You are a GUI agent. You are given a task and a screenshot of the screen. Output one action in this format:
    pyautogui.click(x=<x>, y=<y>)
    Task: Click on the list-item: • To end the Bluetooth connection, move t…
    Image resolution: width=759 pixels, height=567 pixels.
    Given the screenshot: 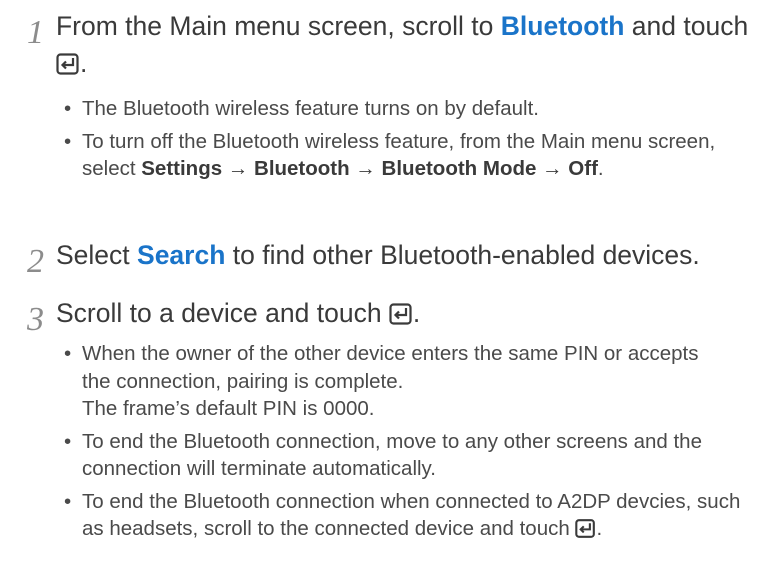 What is the action you would take?
    pyautogui.click(x=383, y=455)
    